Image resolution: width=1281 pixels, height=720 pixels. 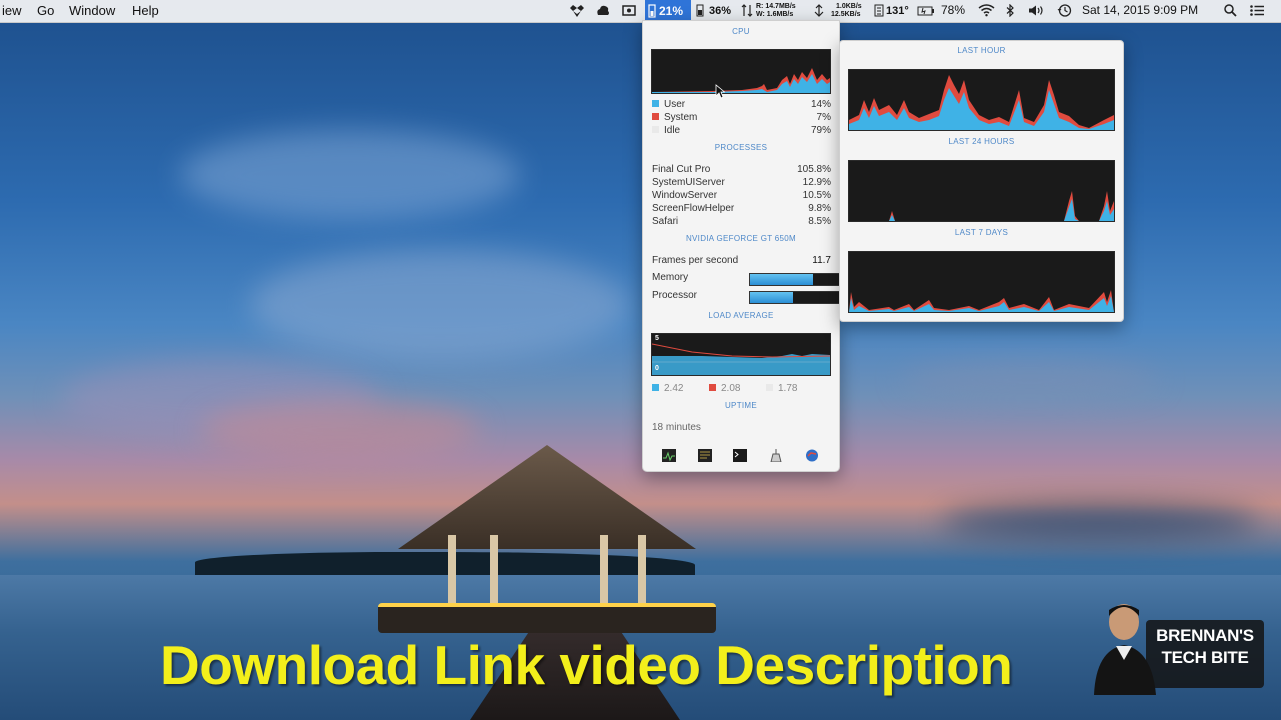 I want to click on system-swatch, so click(x=655, y=116).